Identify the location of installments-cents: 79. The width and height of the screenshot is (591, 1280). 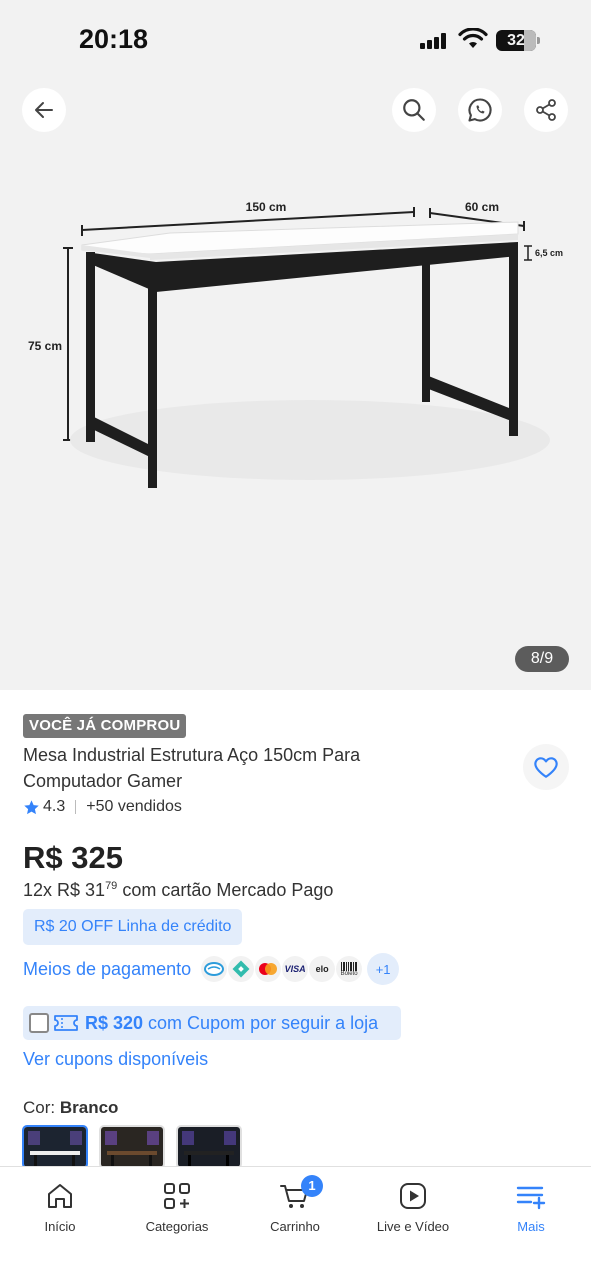
(111, 886).